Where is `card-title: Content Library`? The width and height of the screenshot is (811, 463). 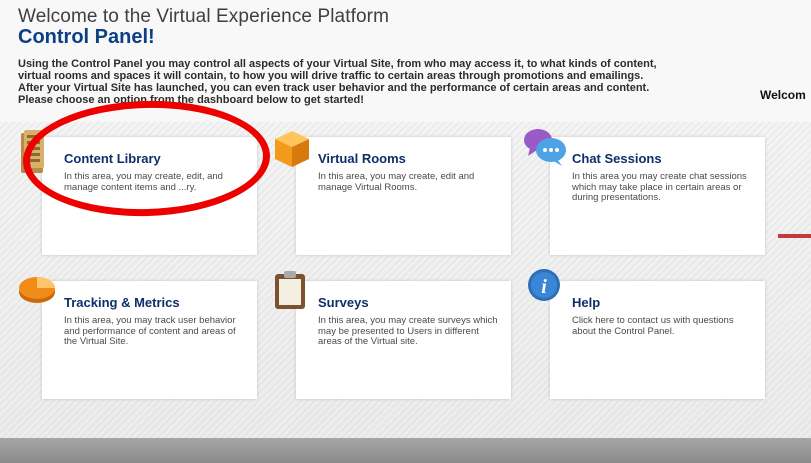 card-title: Content Library is located at coordinates (112, 158).